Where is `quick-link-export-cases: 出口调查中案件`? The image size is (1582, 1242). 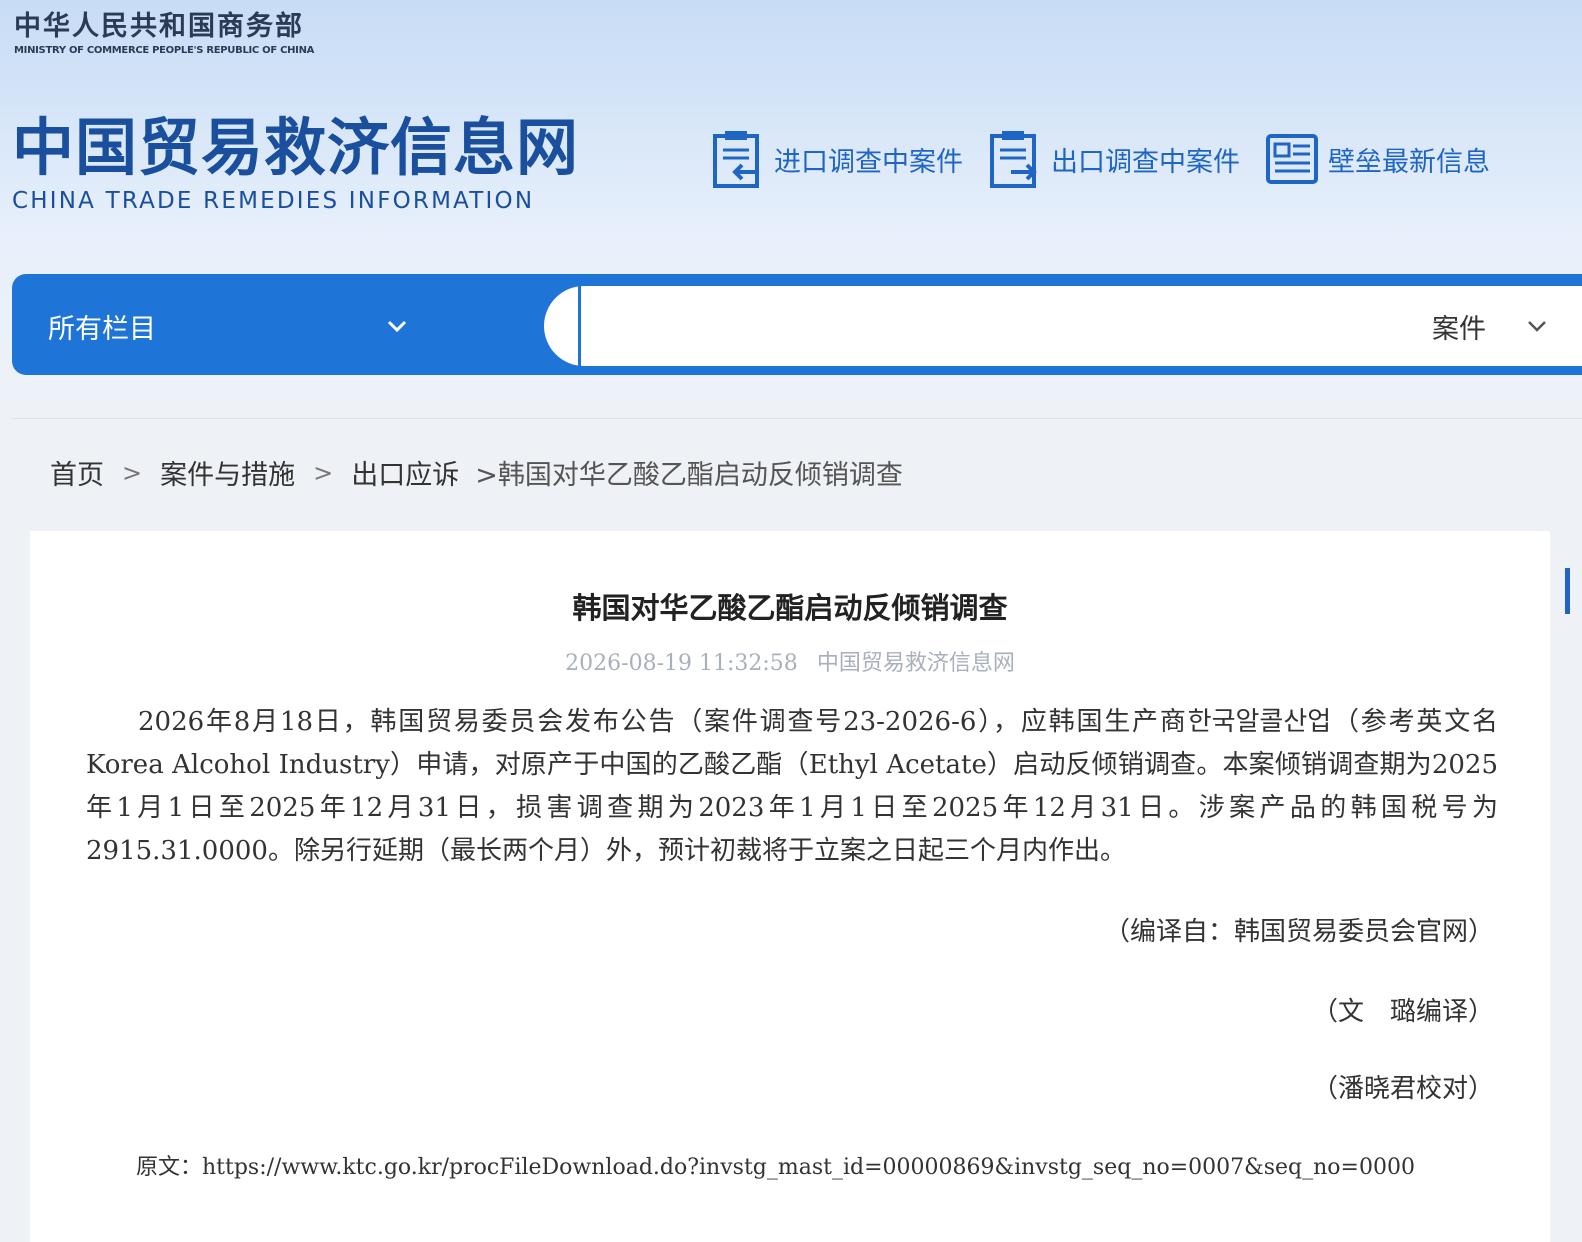 quick-link-export-cases: 出口调查中案件 is located at coordinates (1114, 159).